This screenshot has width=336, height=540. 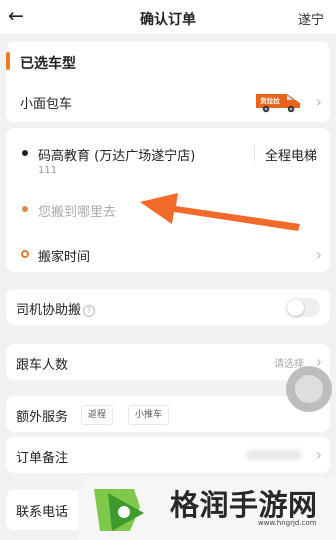 What do you see at coordinates (168, 455) in the screenshot?
I see `remarks-row: 订单备注 ›` at bounding box center [168, 455].